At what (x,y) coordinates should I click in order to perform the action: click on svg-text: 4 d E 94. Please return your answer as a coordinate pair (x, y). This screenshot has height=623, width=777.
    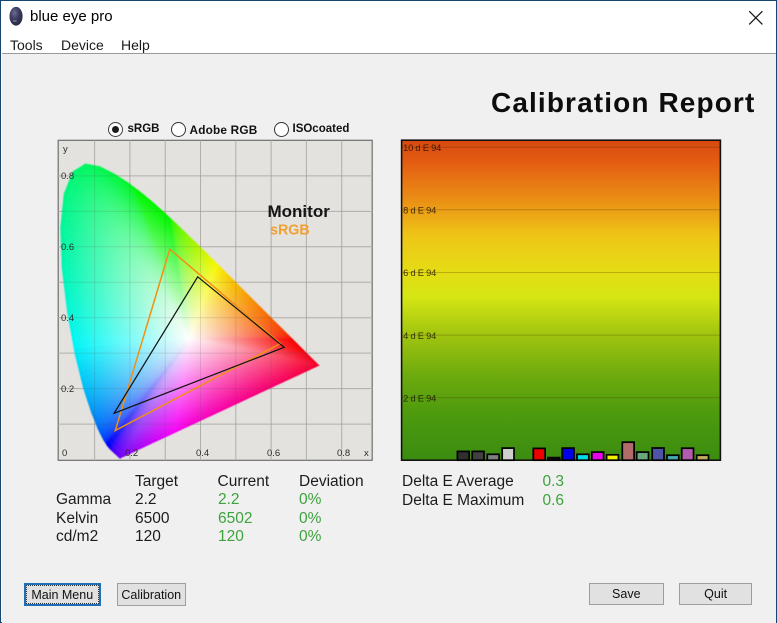
    Looking at the image, I should click on (419, 336).